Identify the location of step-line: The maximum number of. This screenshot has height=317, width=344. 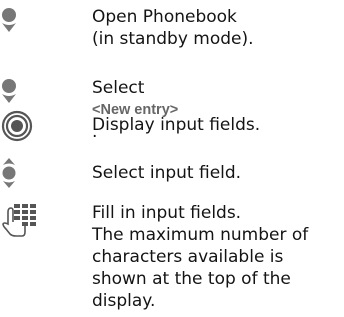
(200, 235).